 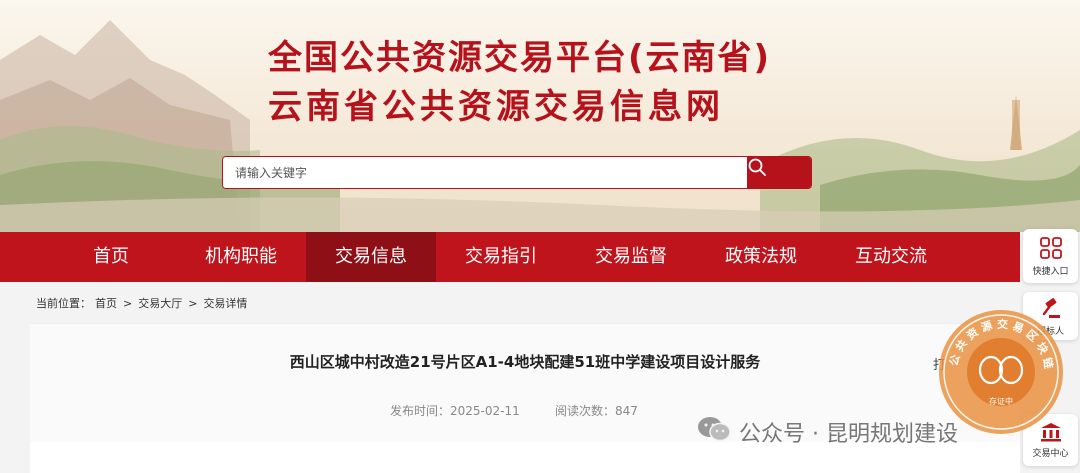 What do you see at coordinates (626, 411) in the screenshot?
I see `views-count: 847` at bounding box center [626, 411].